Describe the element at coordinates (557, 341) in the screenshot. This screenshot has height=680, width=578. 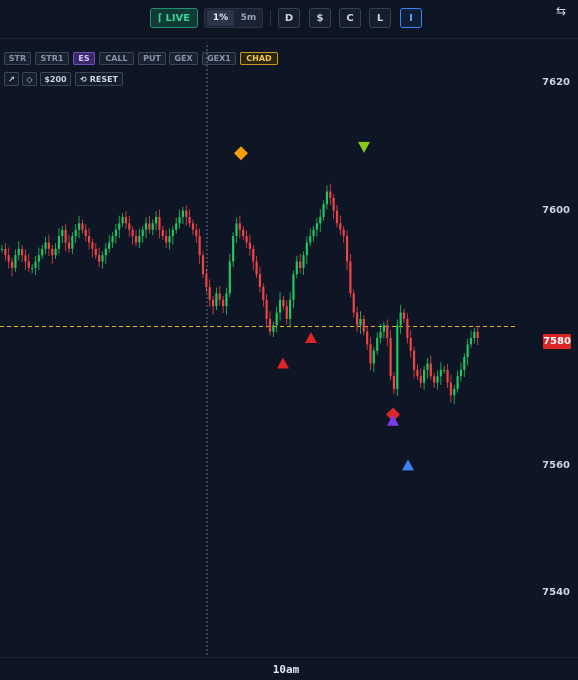
I see `current-price-label: 7580` at that location.